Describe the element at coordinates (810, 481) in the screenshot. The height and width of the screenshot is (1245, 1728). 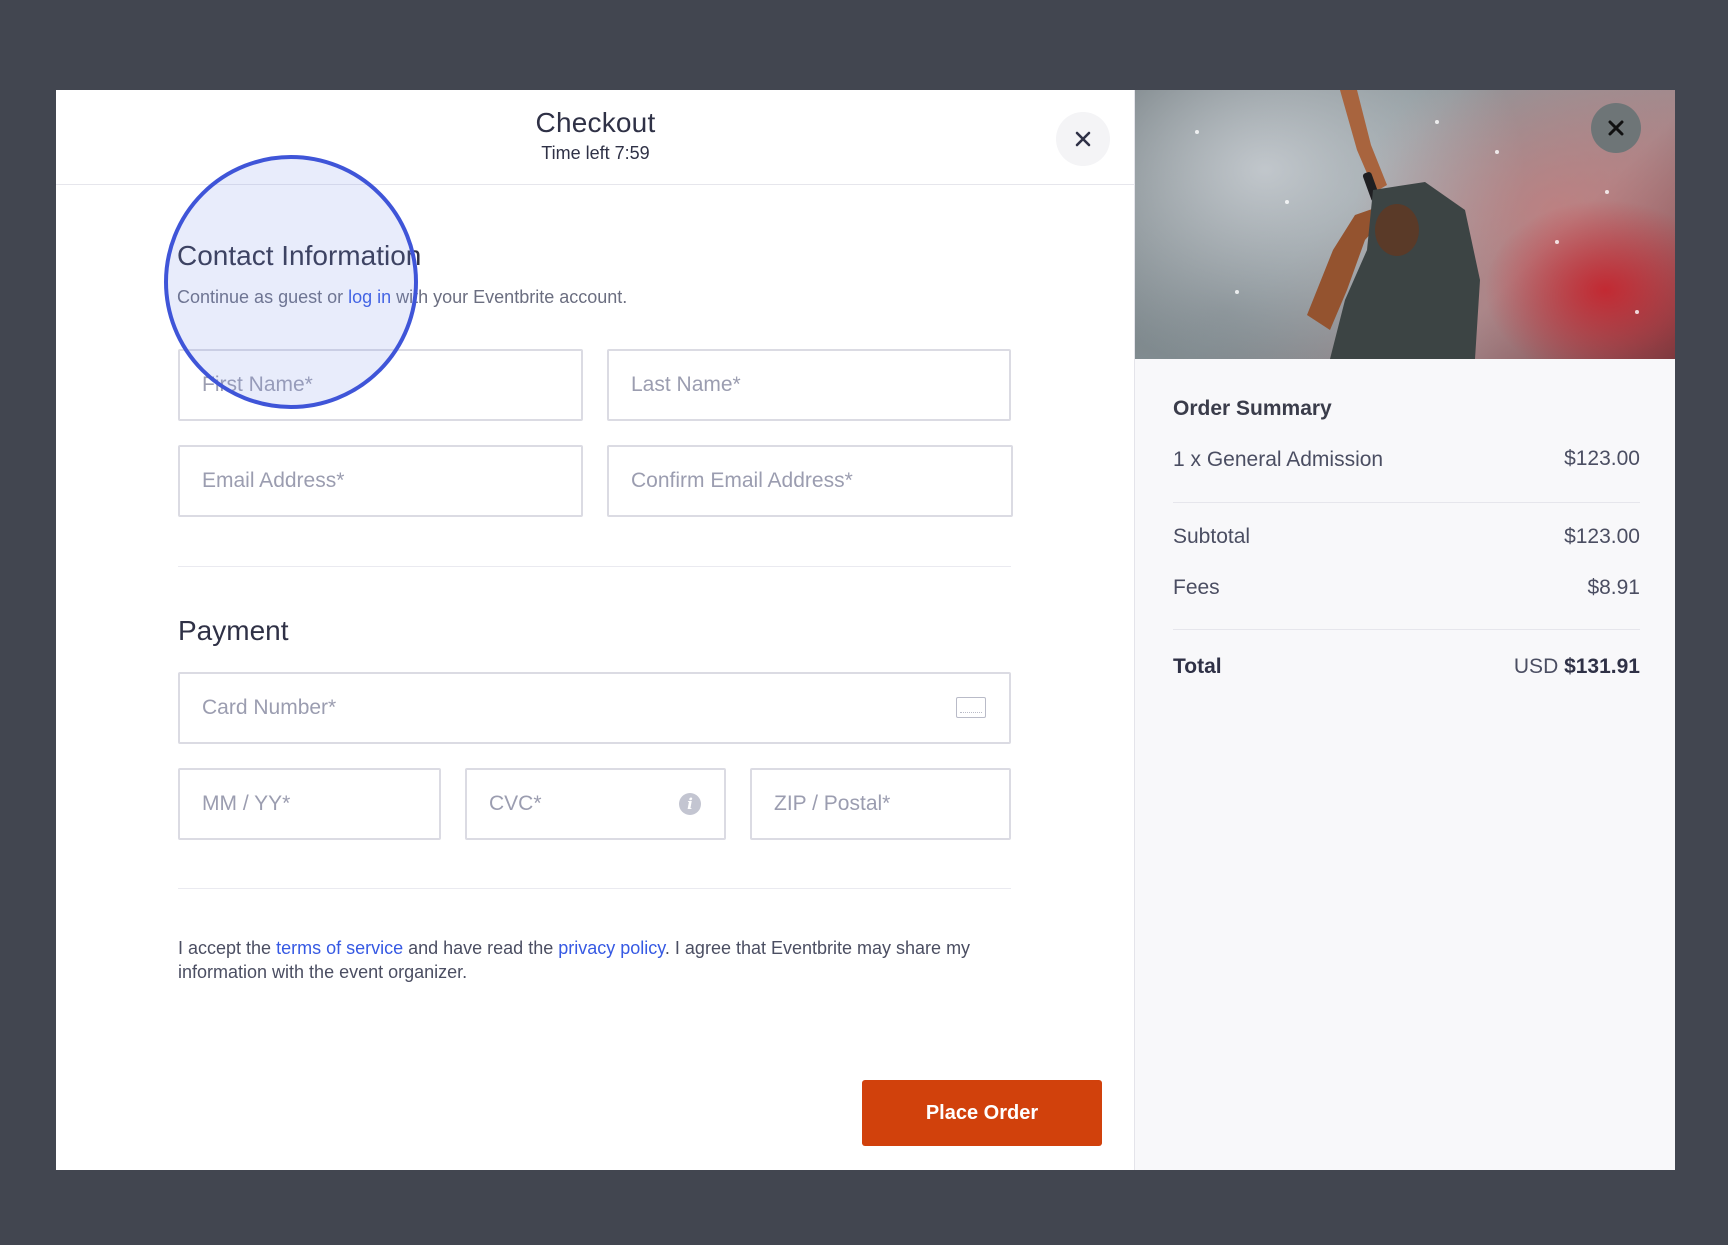
I see `confirm-email-field` at that location.